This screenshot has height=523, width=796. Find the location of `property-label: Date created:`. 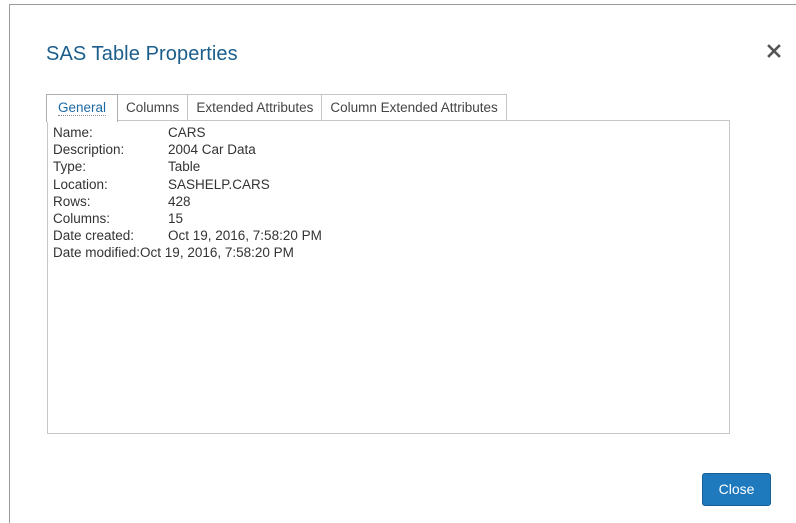

property-label: Date created: is located at coordinates (94, 236).